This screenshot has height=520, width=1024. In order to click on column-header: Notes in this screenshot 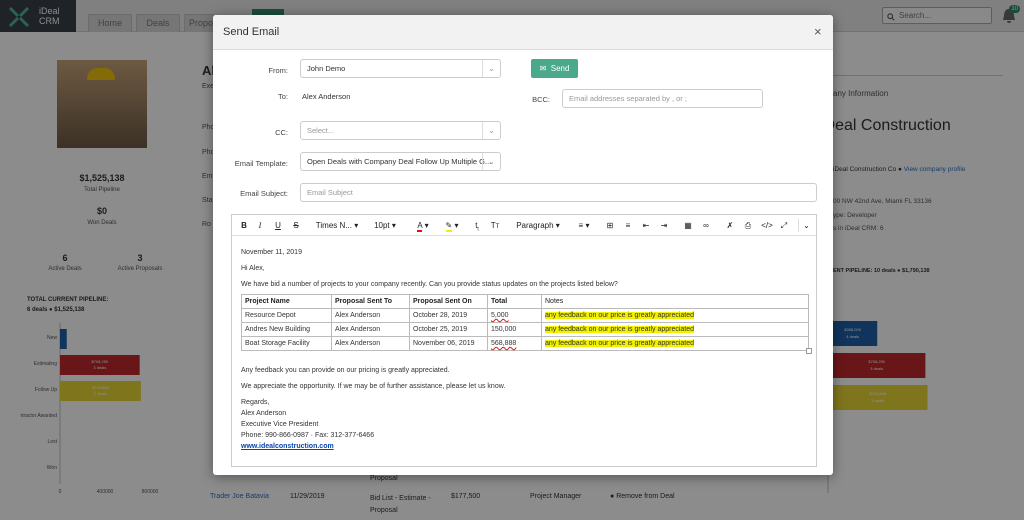, I will do `click(675, 301)`.